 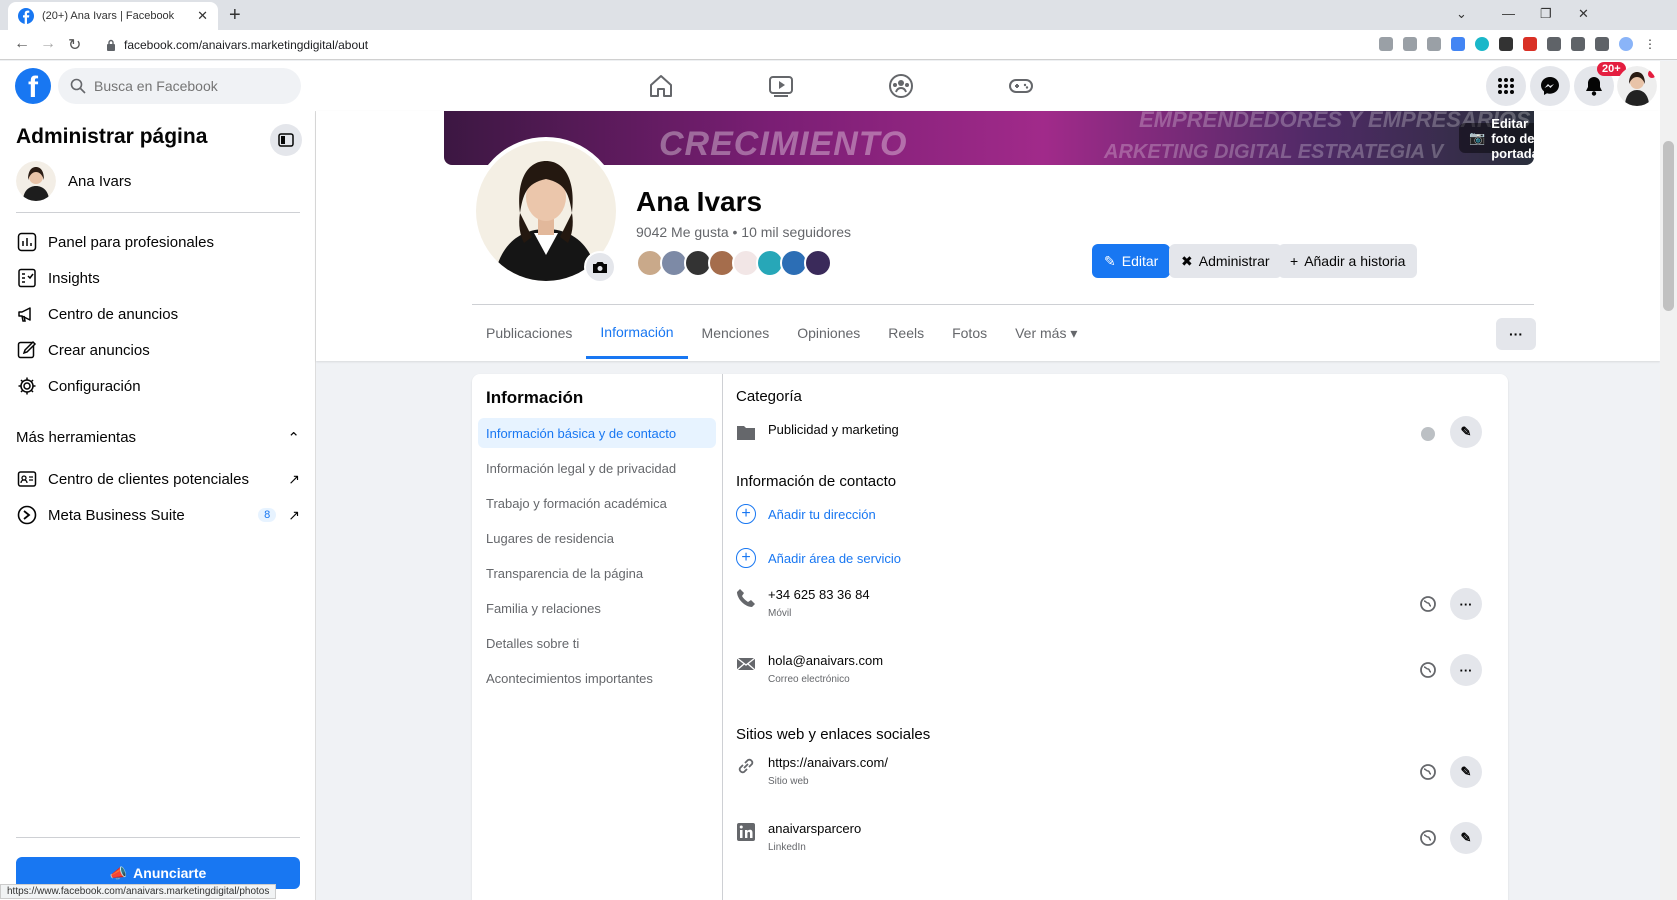 What do you see at coordinates (293, 438) in the screenshot?
I see `chevron-up-icon: ⌃` at bounding box center [293, 438].